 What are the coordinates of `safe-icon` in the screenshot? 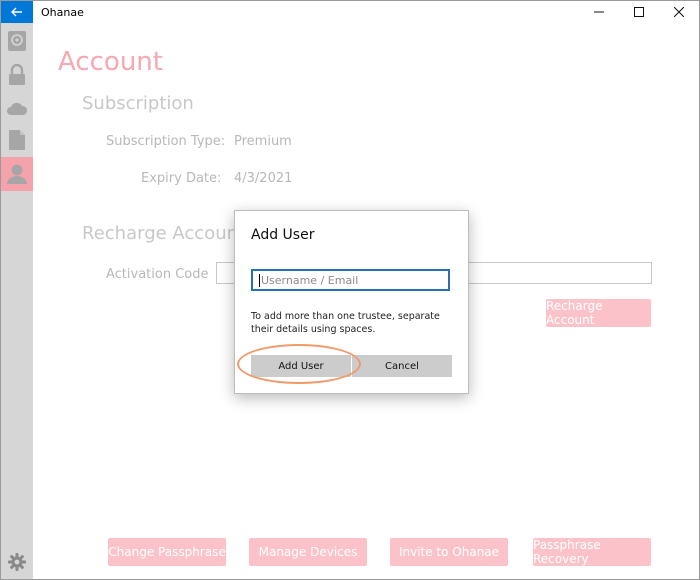 It's located at (17, 41).